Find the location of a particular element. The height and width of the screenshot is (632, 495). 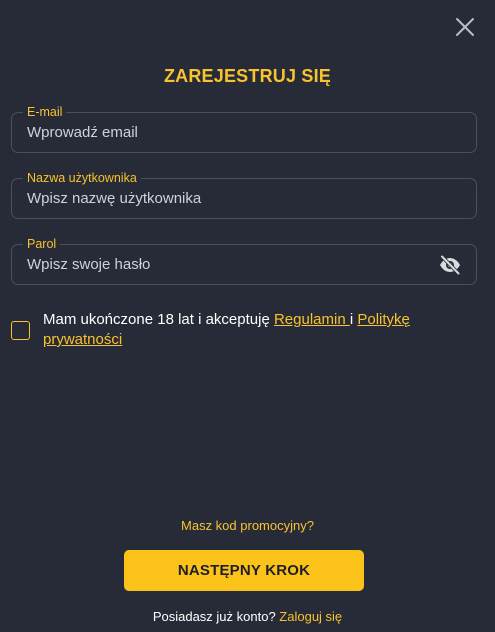

eye-slash-icon is located at coordinates (450, 265).